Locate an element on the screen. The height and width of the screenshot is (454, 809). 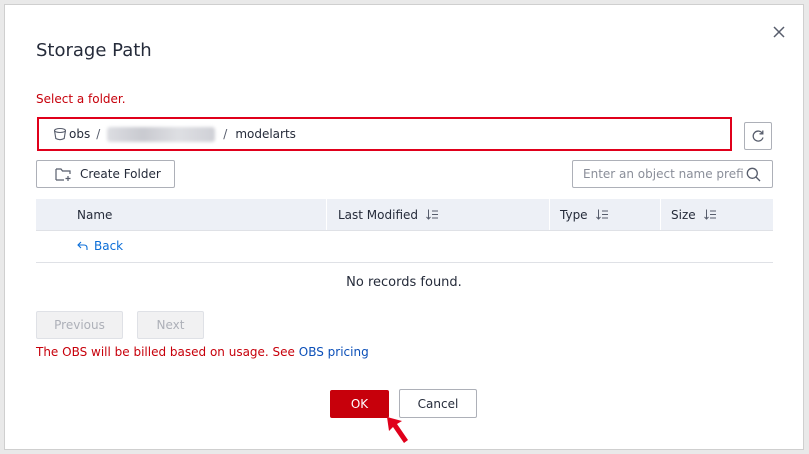
folder-add-icon is located at coordinates (63, 174).